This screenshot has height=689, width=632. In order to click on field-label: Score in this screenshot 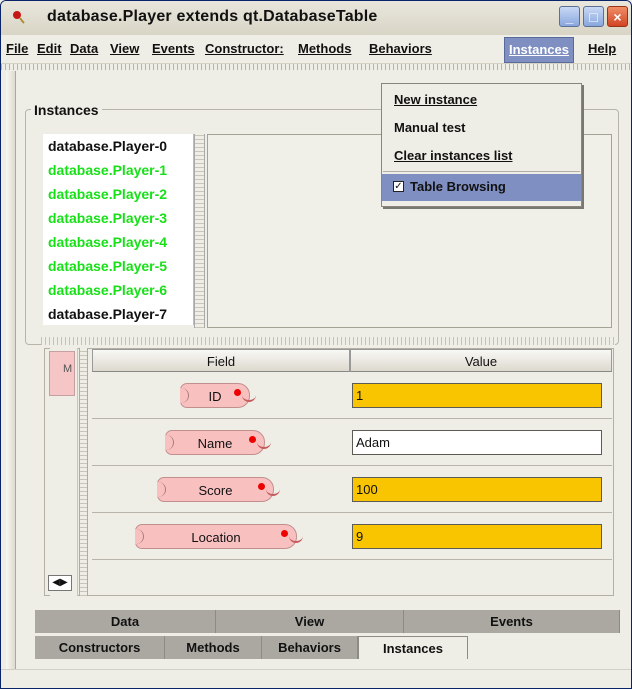, I will do `click(215, 490)`.